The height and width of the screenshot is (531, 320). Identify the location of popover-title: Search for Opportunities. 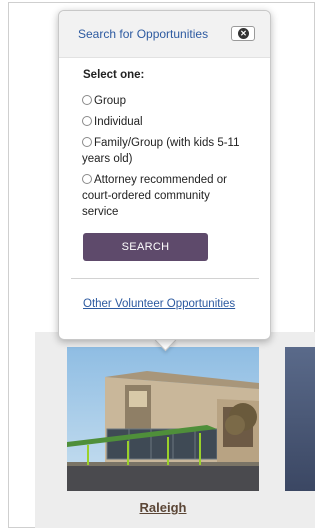
(143, 34).